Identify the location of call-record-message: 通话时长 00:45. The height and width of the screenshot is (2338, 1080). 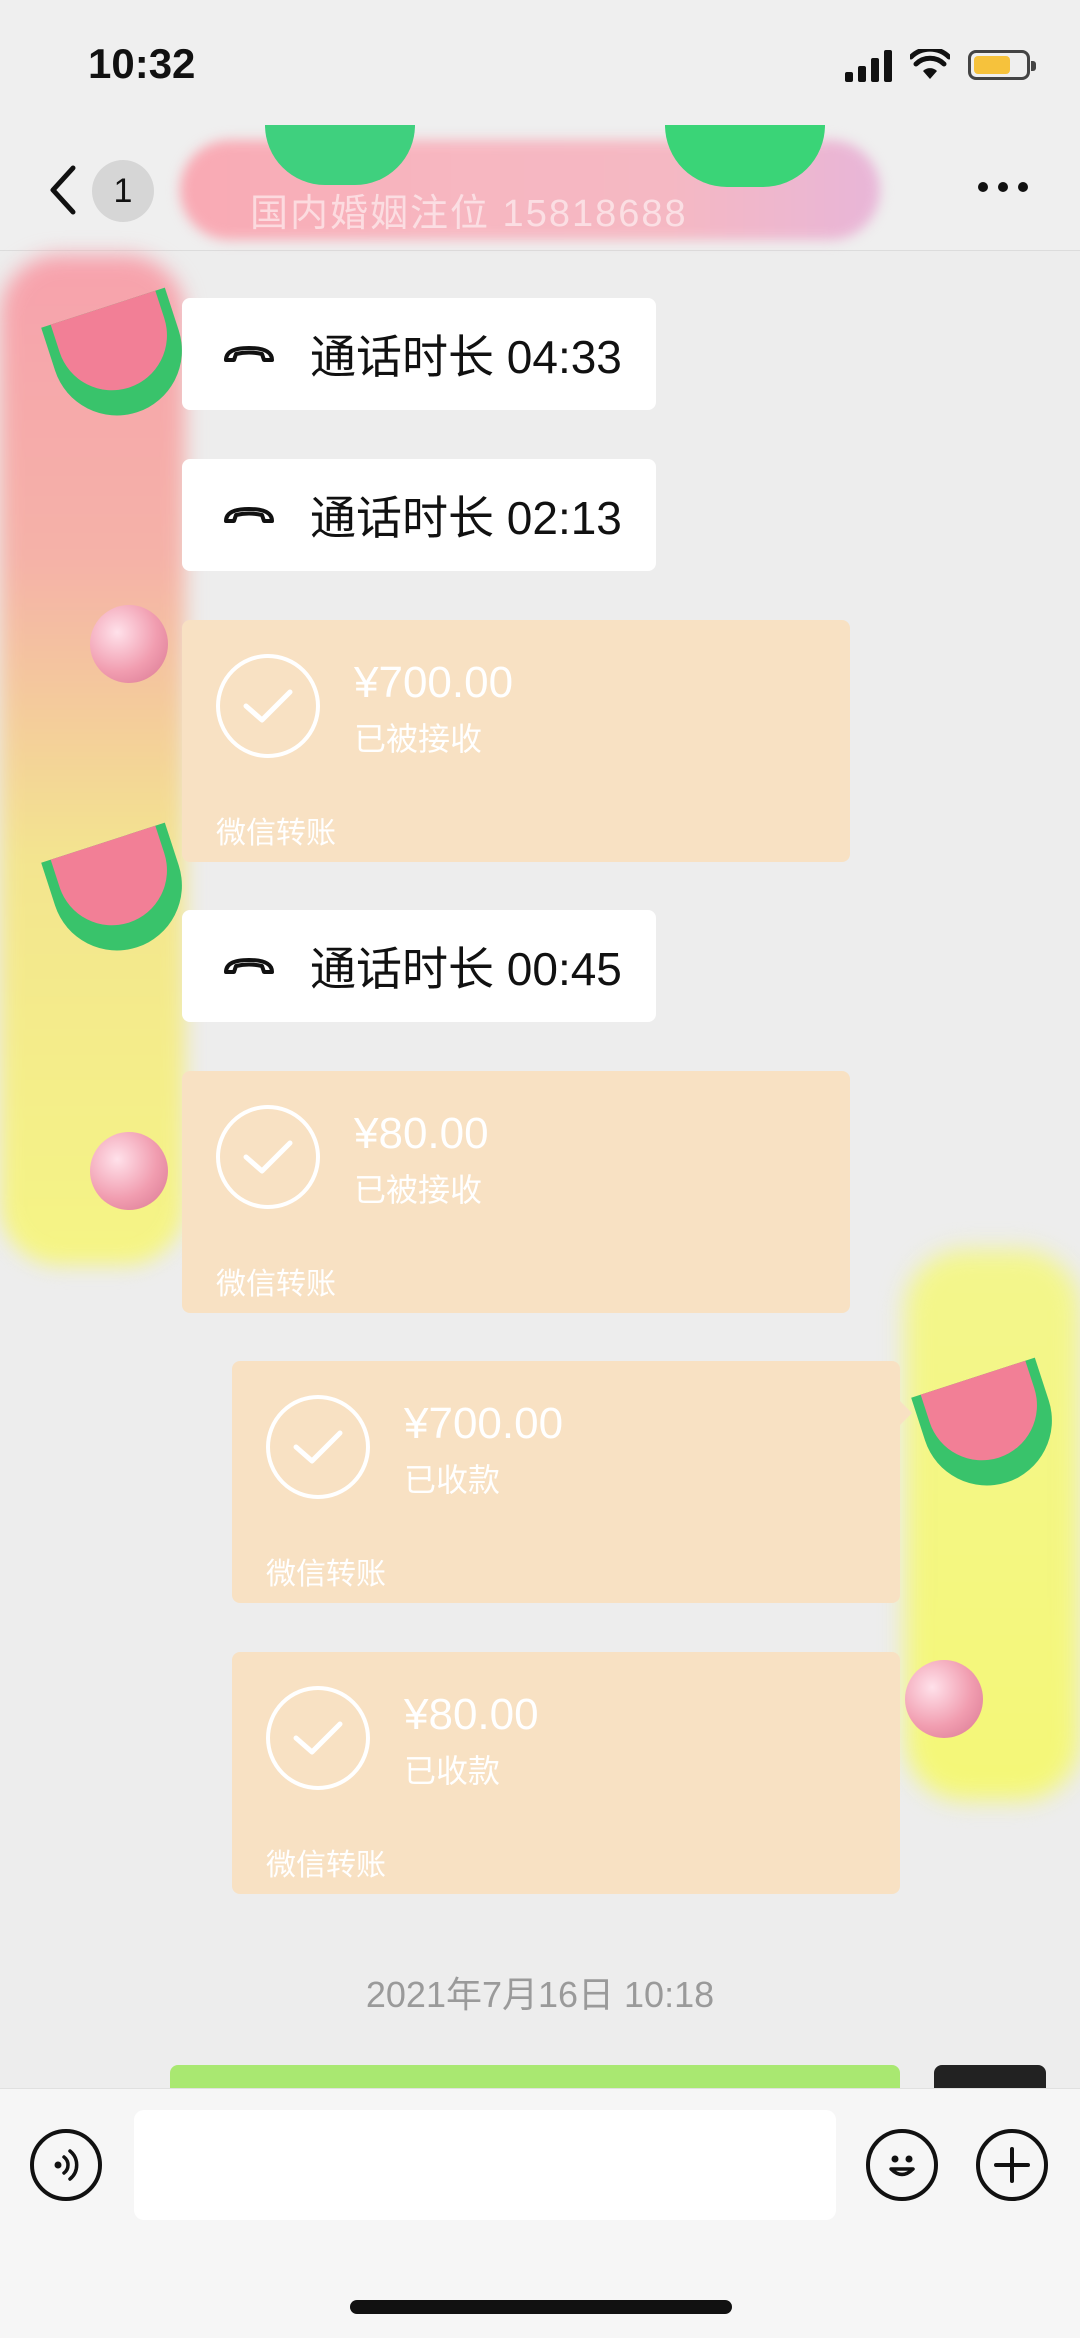
(419, 966).